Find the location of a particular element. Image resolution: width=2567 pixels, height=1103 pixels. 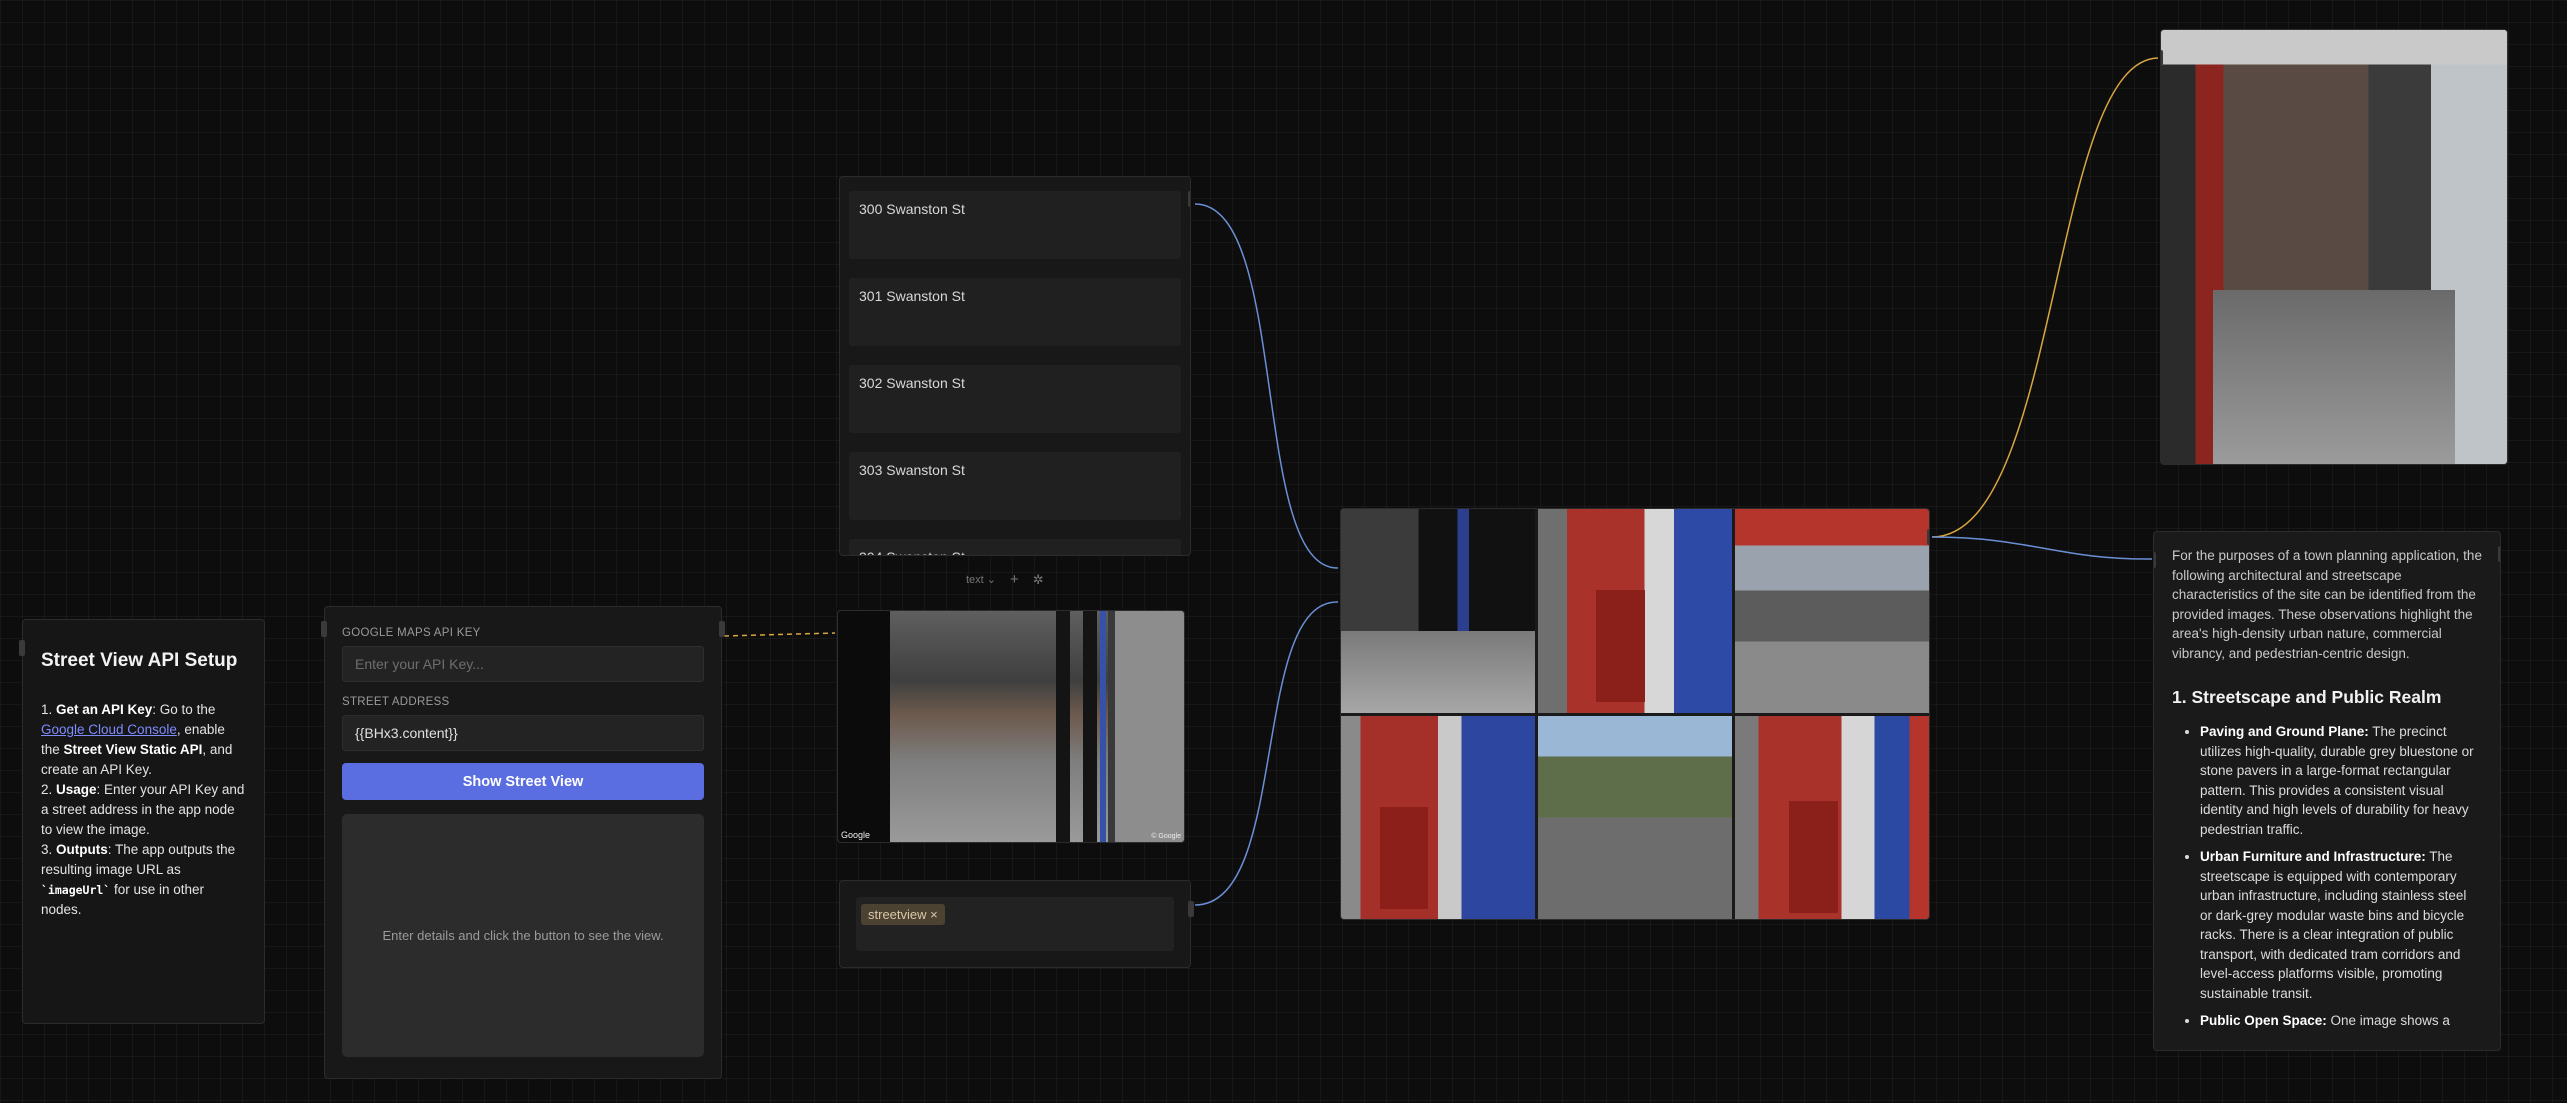

list-item: 301 Swanston St is located at coordinates (1015, 312).